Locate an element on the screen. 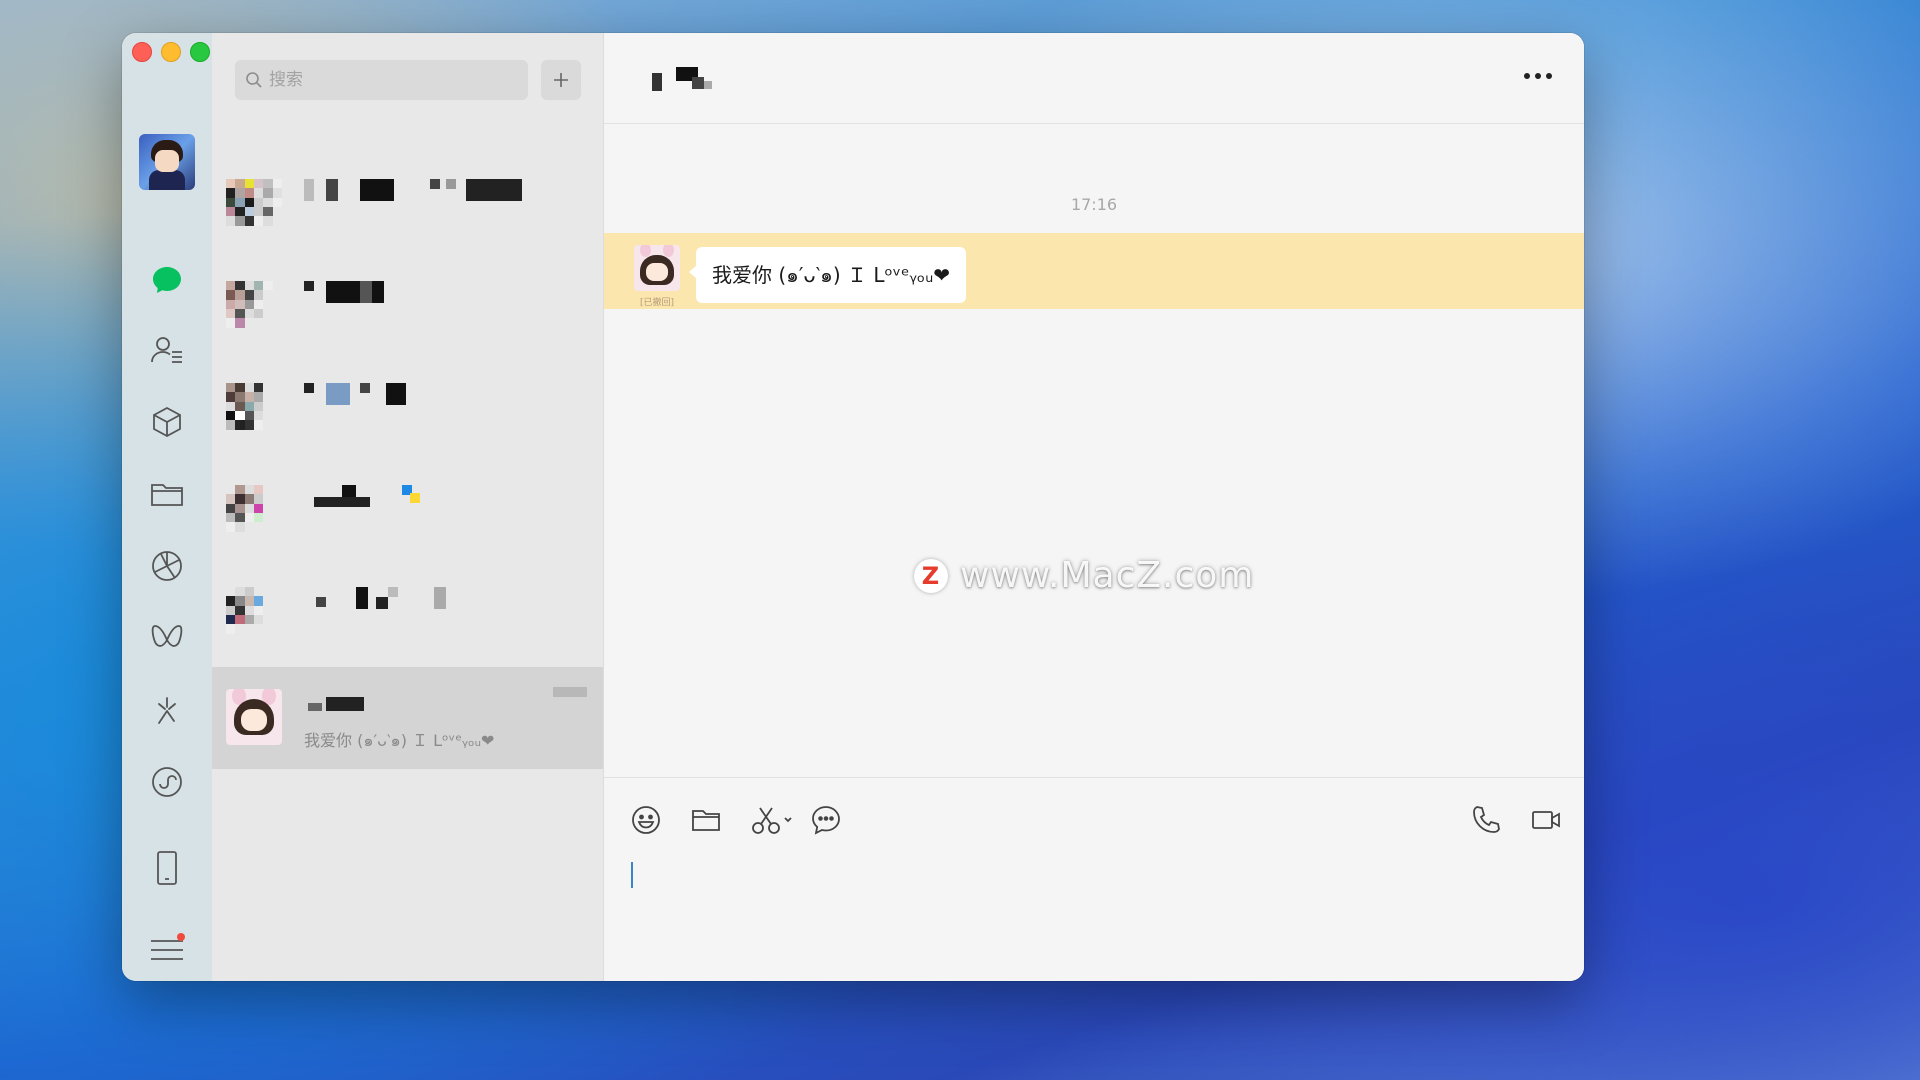  more-options-button is located at coordinates (1538, 76).